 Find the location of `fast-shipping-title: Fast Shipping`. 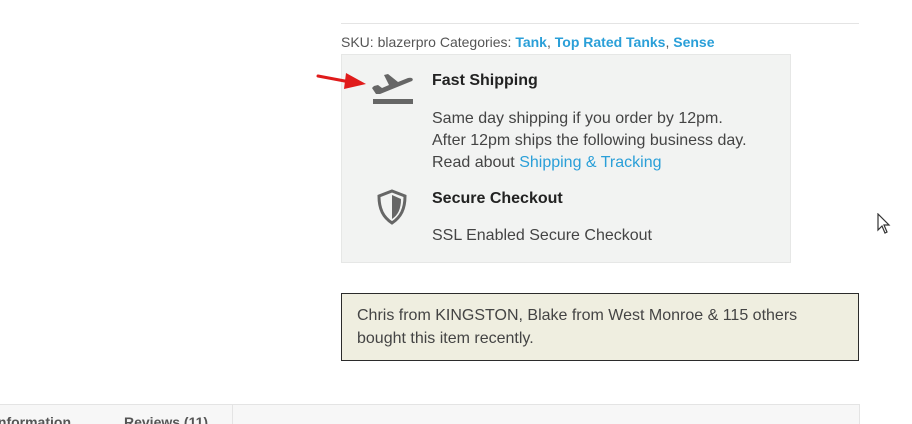

fast-shipping-title: Fast Shipping is located at coordinates (485, 80).